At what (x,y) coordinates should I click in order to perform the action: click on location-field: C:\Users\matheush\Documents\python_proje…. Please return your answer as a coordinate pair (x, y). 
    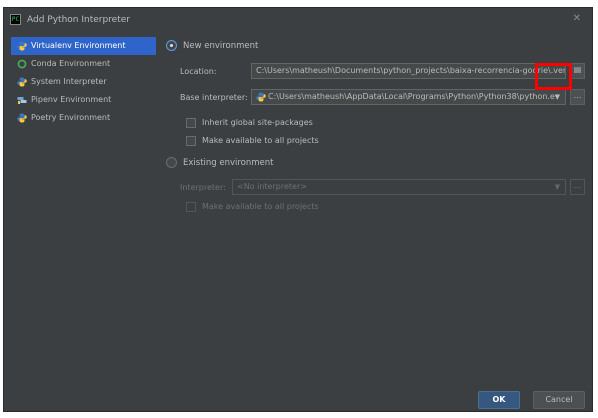
    Looking at the image, I should click on (408, 71).